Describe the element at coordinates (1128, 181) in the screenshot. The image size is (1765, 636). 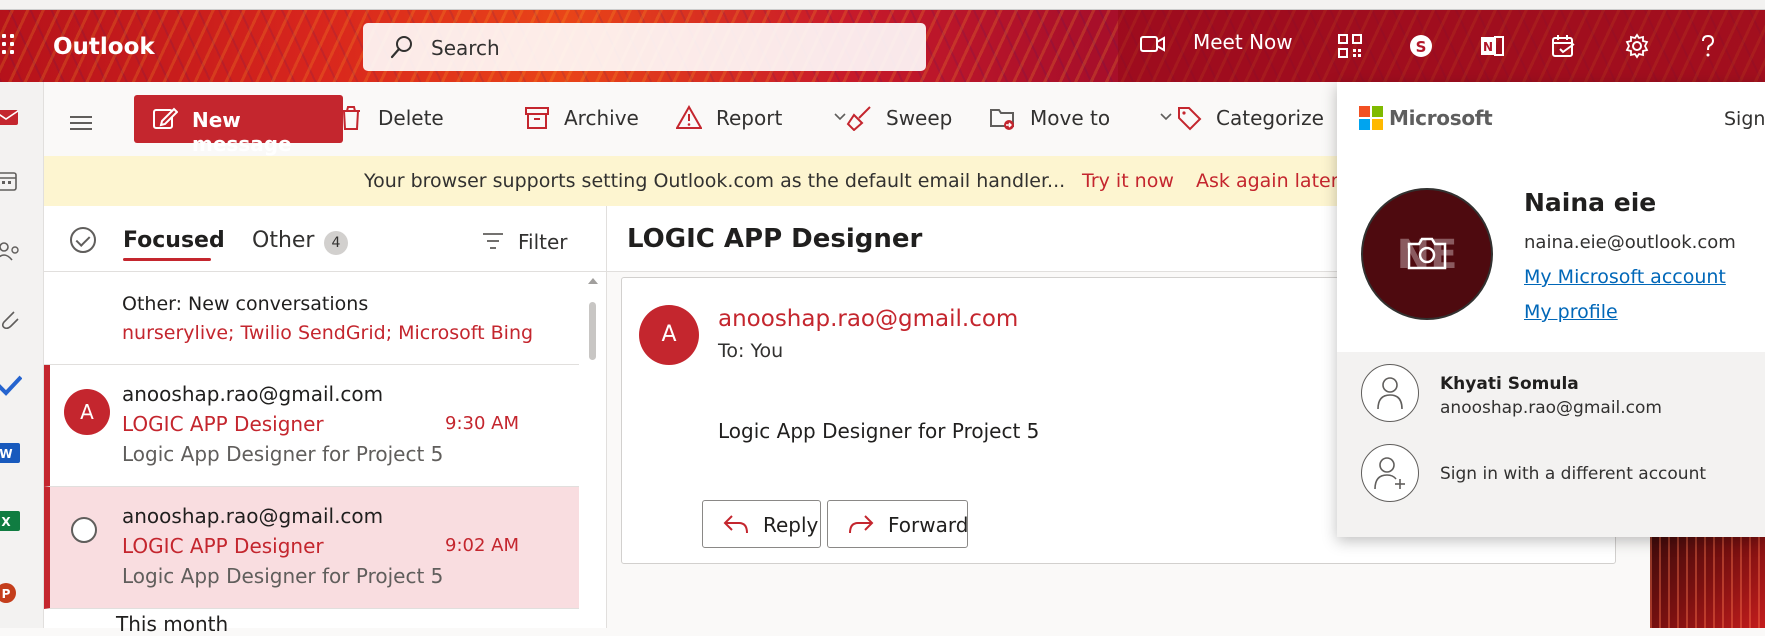
I see `try-it-now-link: Try it now` at that location.